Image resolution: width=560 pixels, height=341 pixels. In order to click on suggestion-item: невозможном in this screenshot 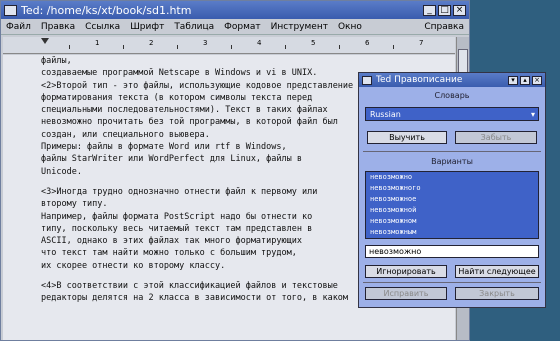, I will do `click(452, 221)`.